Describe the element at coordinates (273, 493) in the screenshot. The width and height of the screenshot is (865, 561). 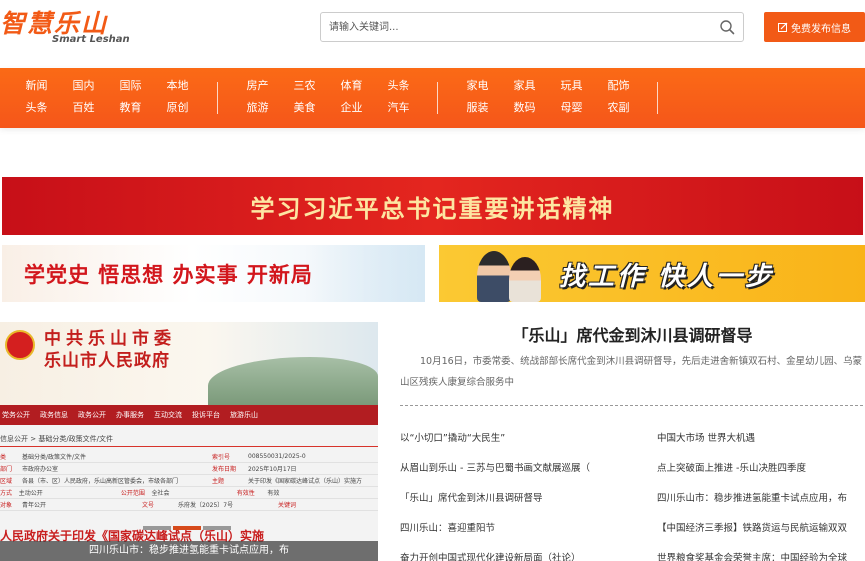
I see `row-value: 有效` at that location.